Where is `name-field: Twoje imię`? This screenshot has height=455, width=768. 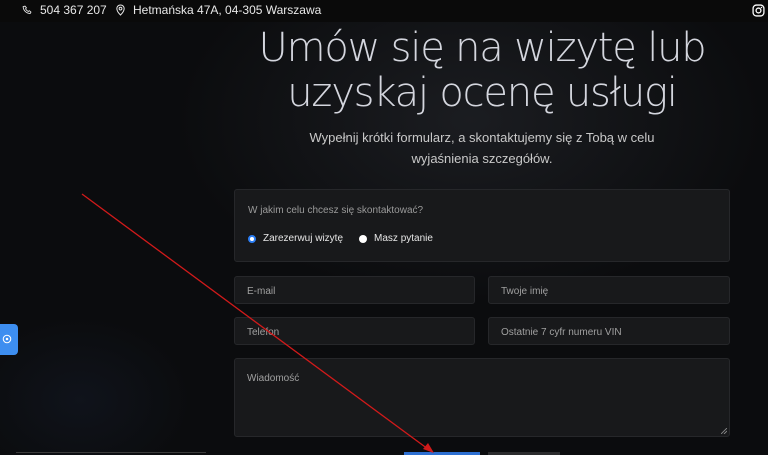 name-field: Twoje imię is located at coordinates (609, 290).